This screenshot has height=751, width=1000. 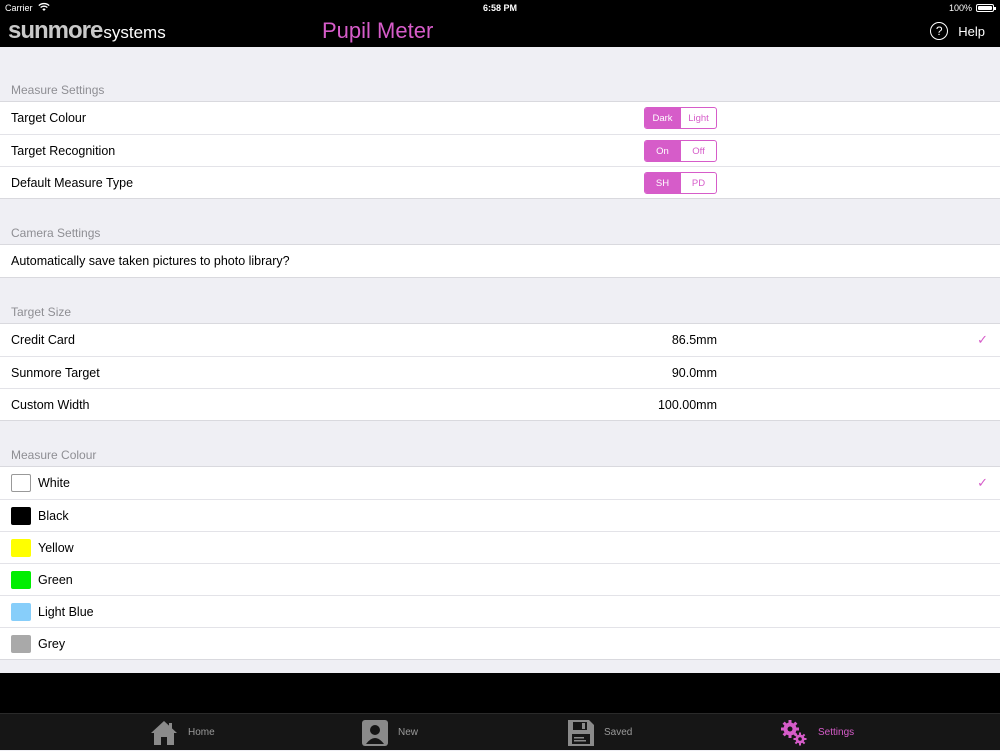 What do you see at coordinates (53, 515) in the screenshot?
I see `row-label: Black` at bounding box center [53, 515].